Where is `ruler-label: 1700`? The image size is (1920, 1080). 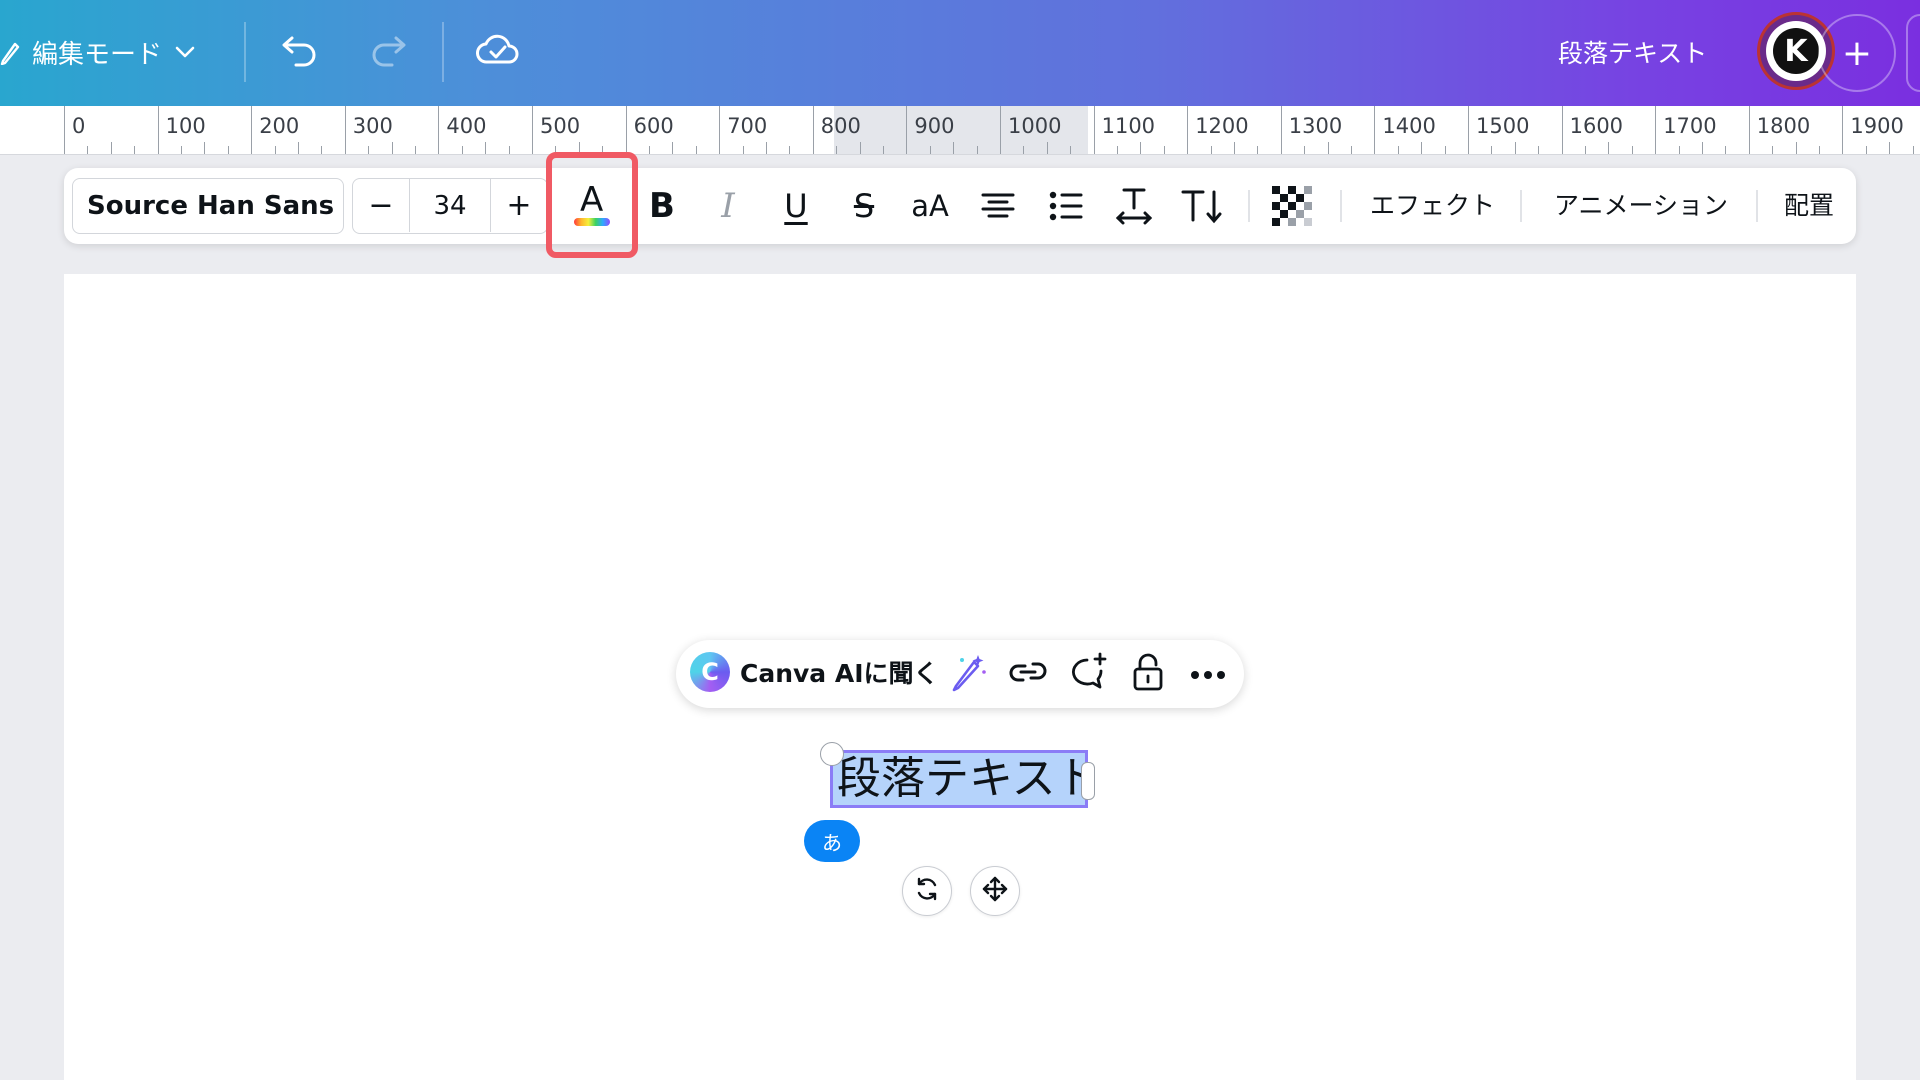 ruler-label: 1700 is located at coordinates (1690, 126).